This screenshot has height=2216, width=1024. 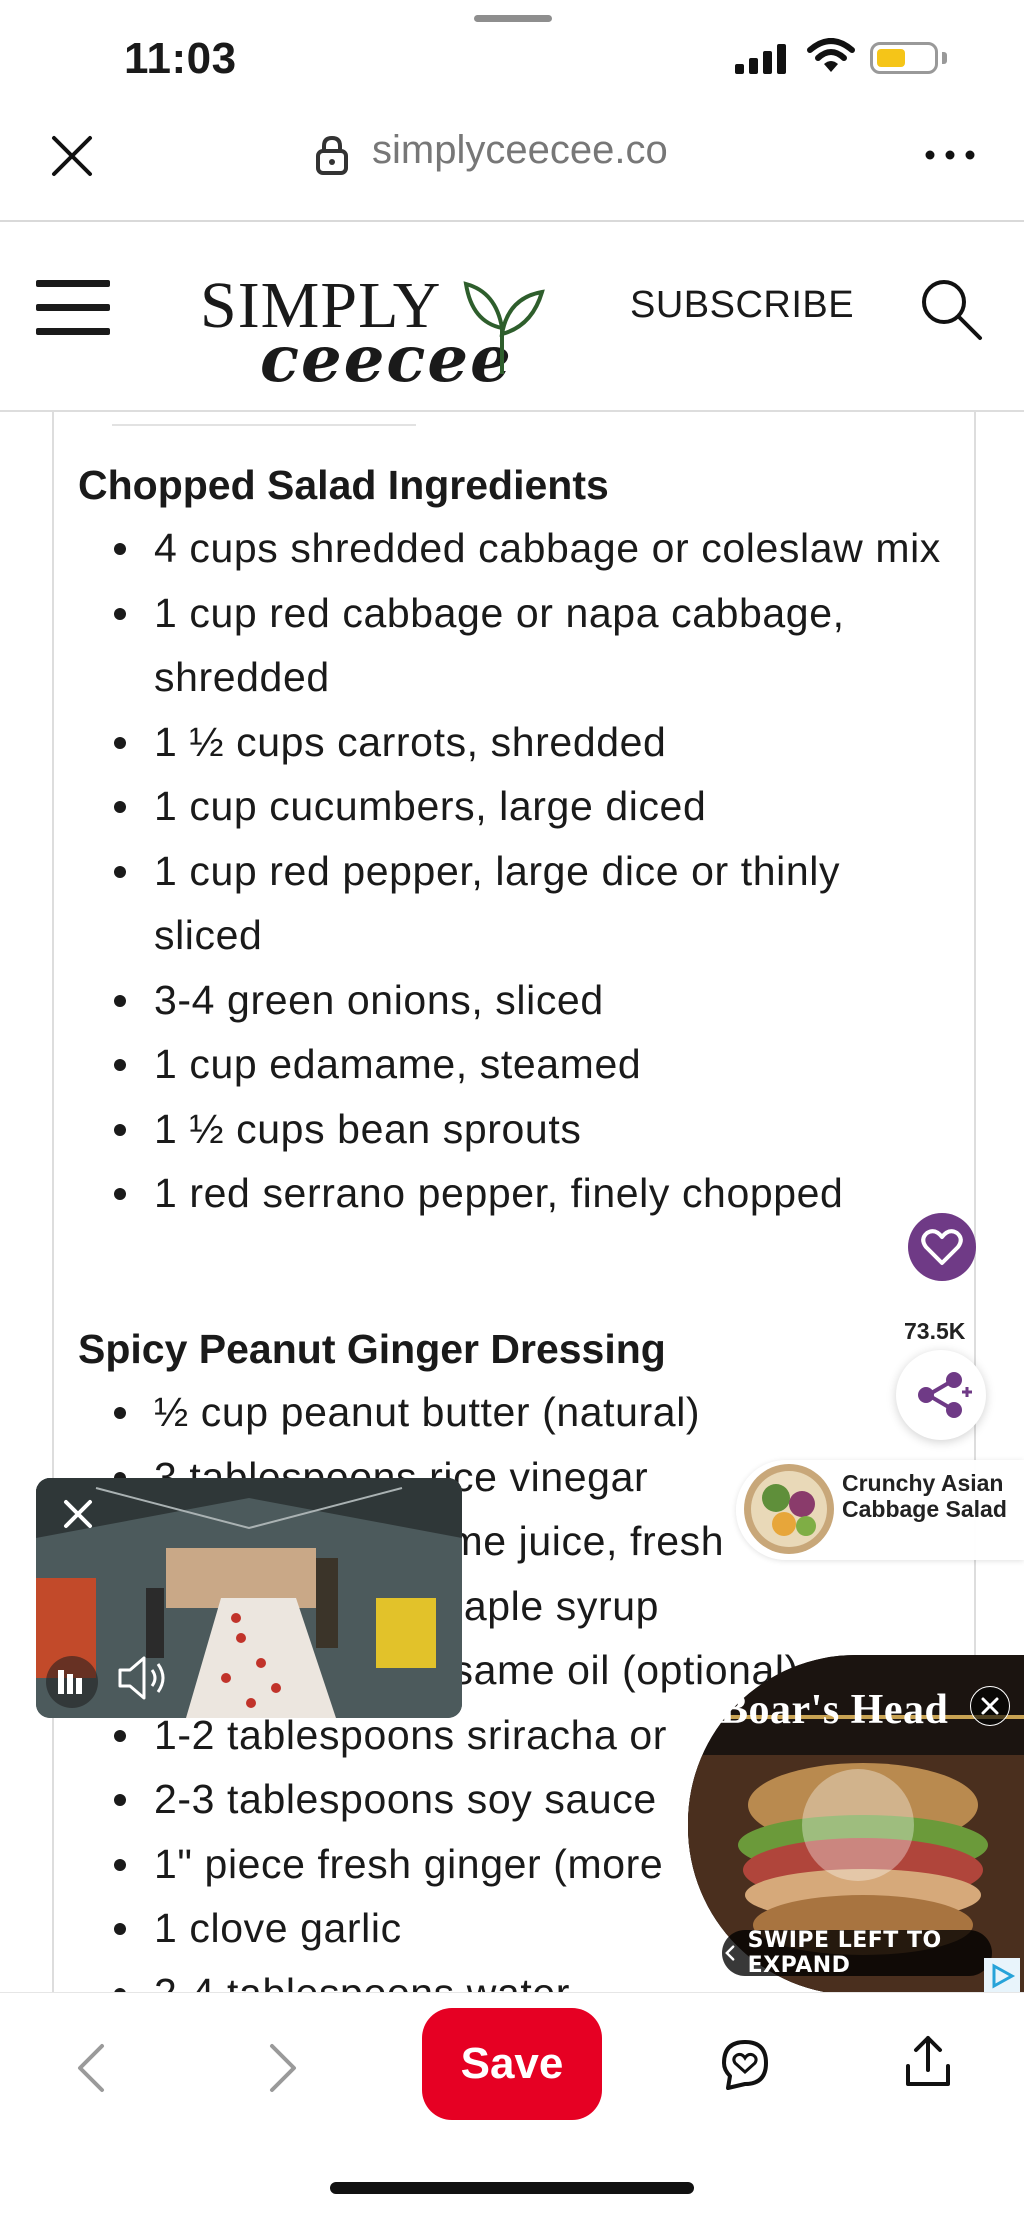 I want to click on list-item: 1 cup cucumbers, large diced, so click(x=518, y=806).